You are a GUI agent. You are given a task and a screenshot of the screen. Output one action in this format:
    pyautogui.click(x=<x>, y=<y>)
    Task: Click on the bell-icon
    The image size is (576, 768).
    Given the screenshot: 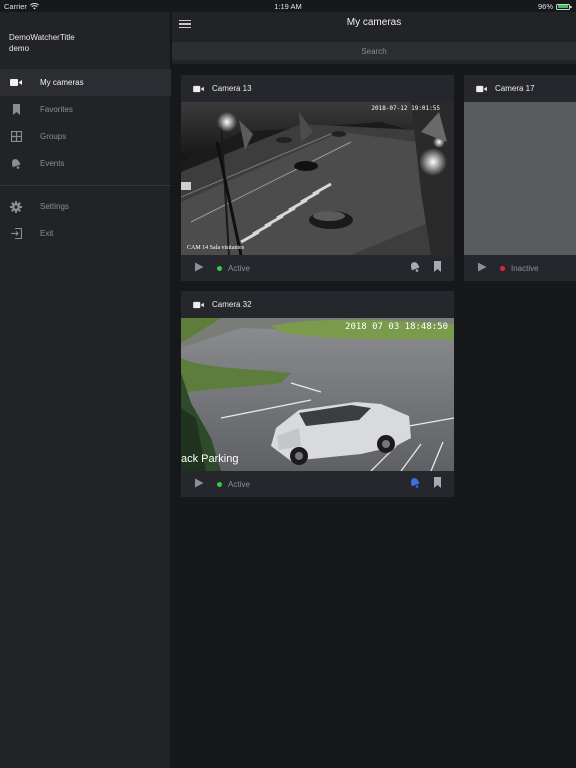 What is the action you would take?
    pyautogui.click(x=16, y=164)
    